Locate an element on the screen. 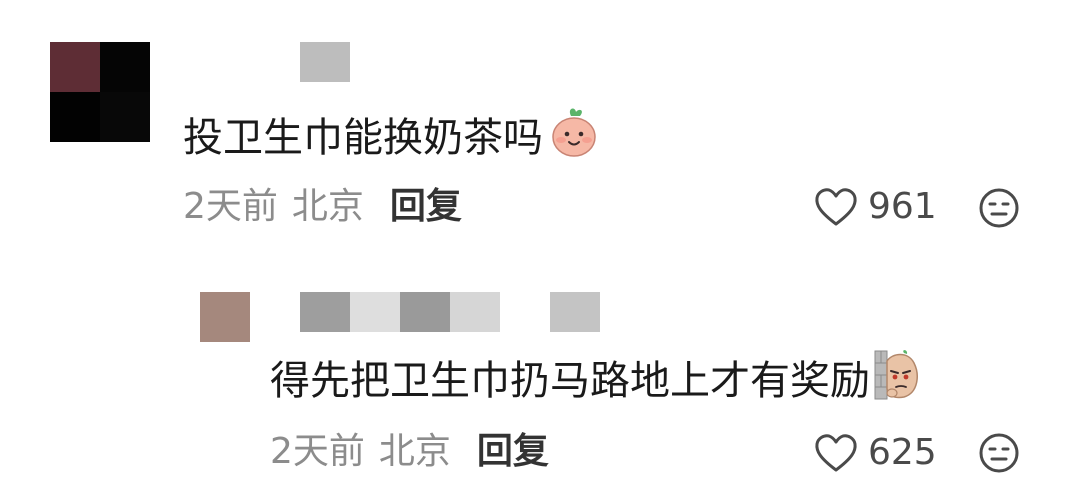 The width and height of the screenshot is (1080, 492). like-button: 625 is located at coordinates (875, 452).